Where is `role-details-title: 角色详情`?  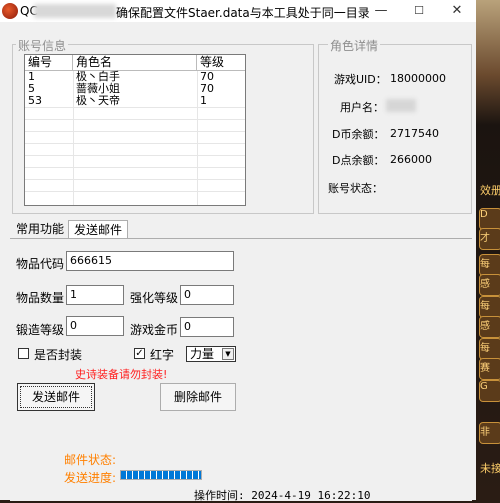 role-details-title: 角色详情 is located at coordinates (354, 45).